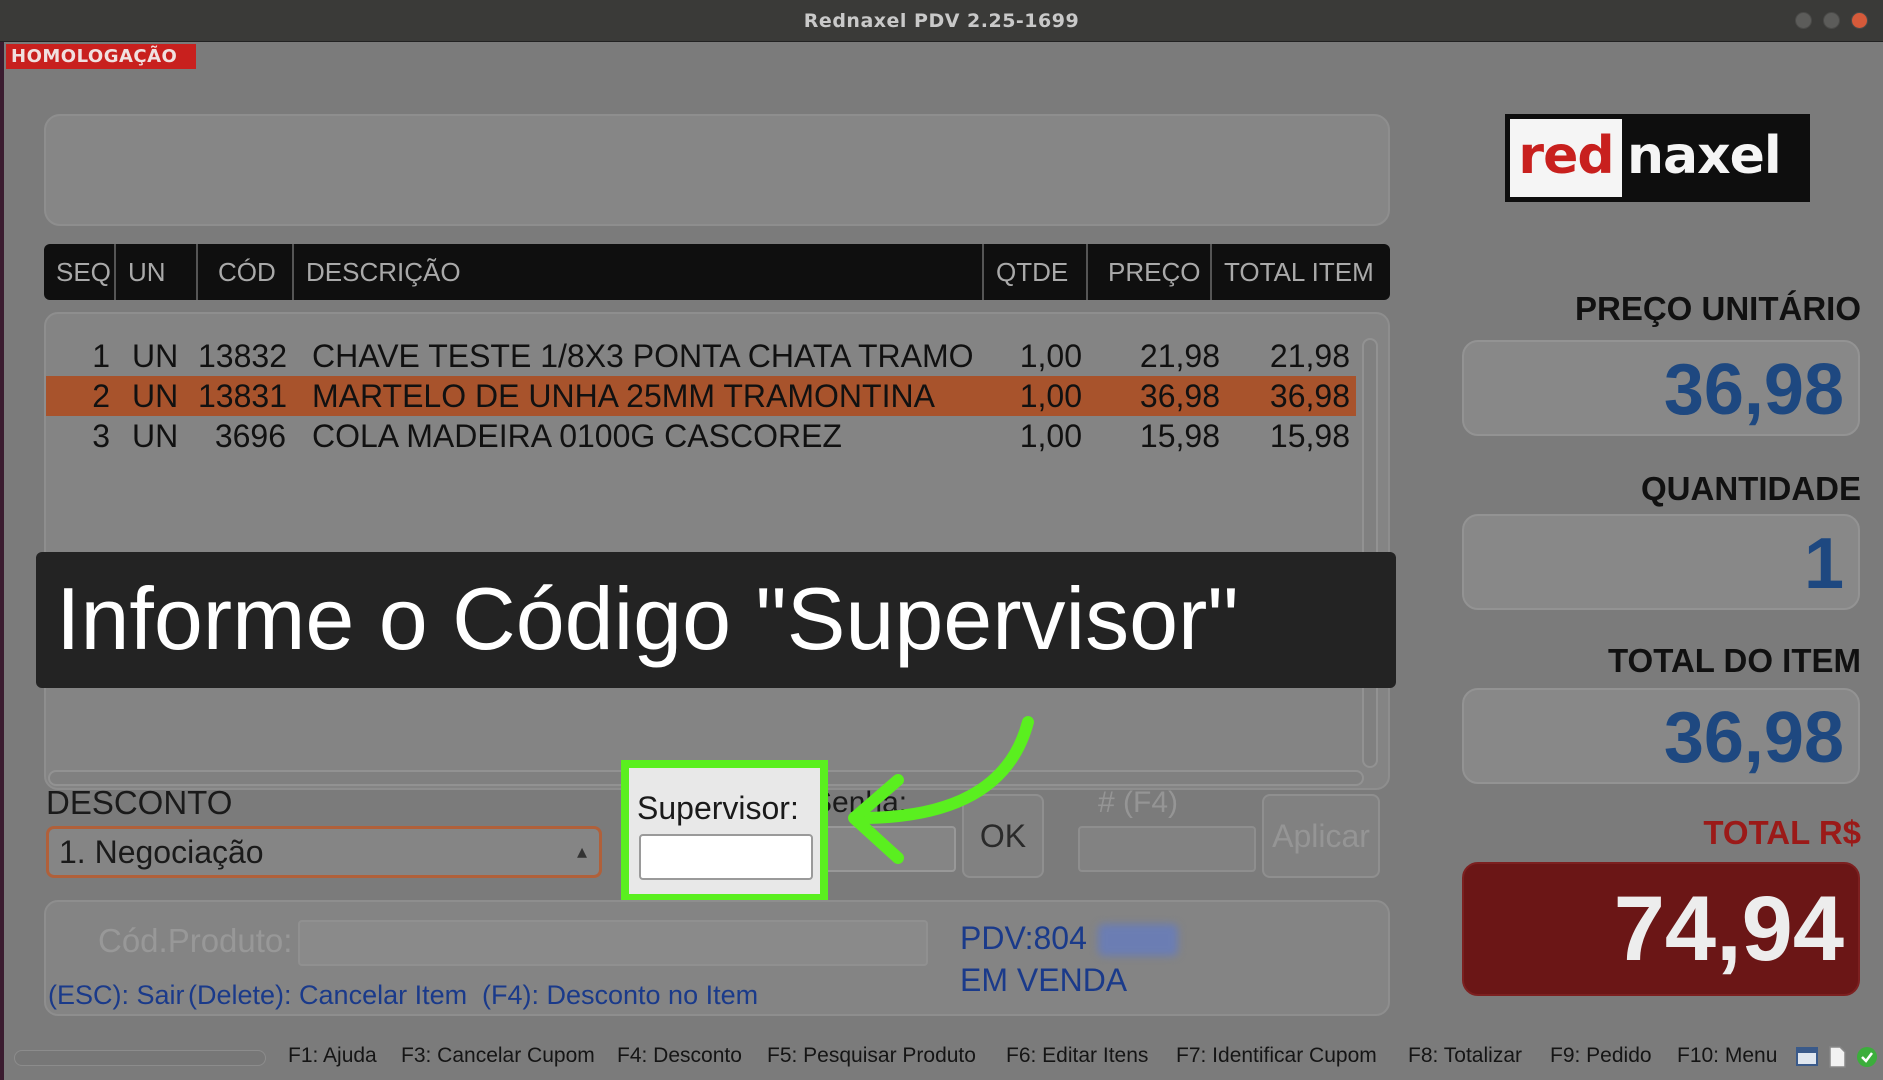 This screenshot has width=1883, height=1080. Describe the element at coordinates (623, 396) in the screenshot. I see `cell-desc: MARTELO DE UNHA 25MM TRAMONTINA` at that location.